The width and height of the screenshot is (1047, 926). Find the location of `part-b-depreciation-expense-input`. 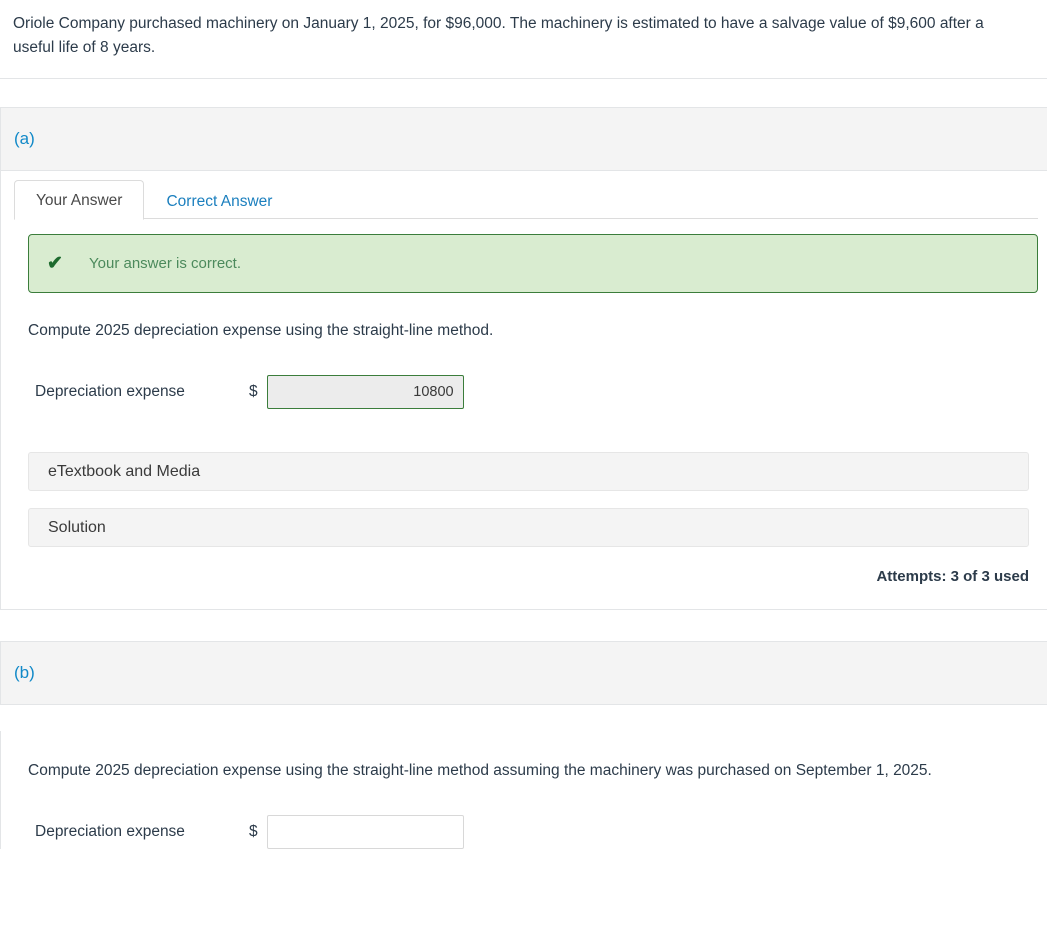

part-b-depreciation-expense-input is located at coordinates (365, 832).